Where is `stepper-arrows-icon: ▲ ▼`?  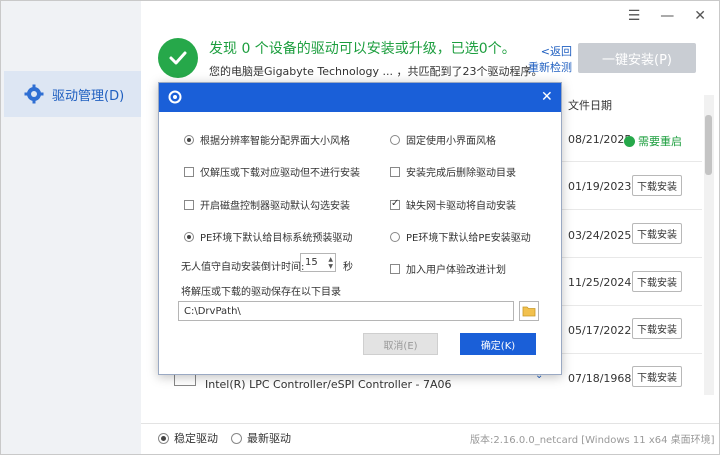
stepper-arrows-icon: ▲ ▼ is located at coordinates (330, 263).